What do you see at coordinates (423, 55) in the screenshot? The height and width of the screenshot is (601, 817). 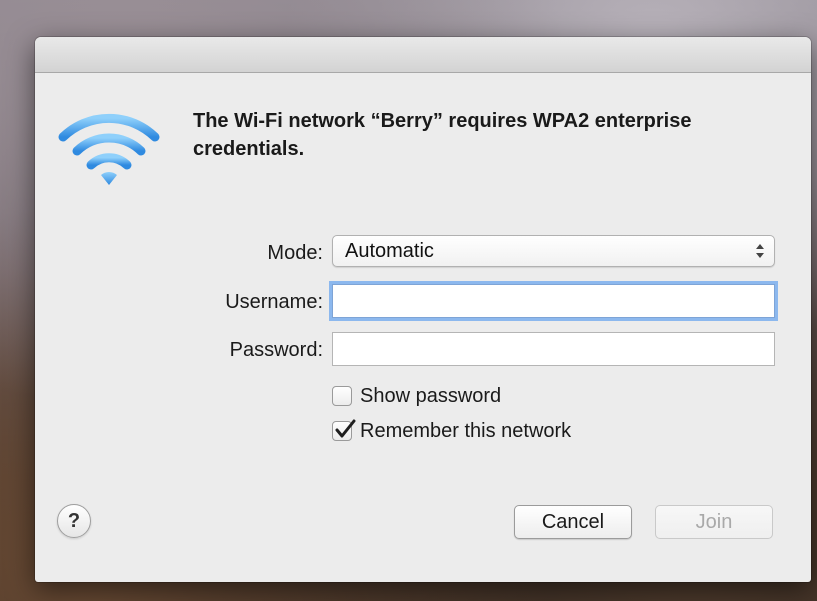 I see `dialog-titlebar` at bounding box center [423, 55].